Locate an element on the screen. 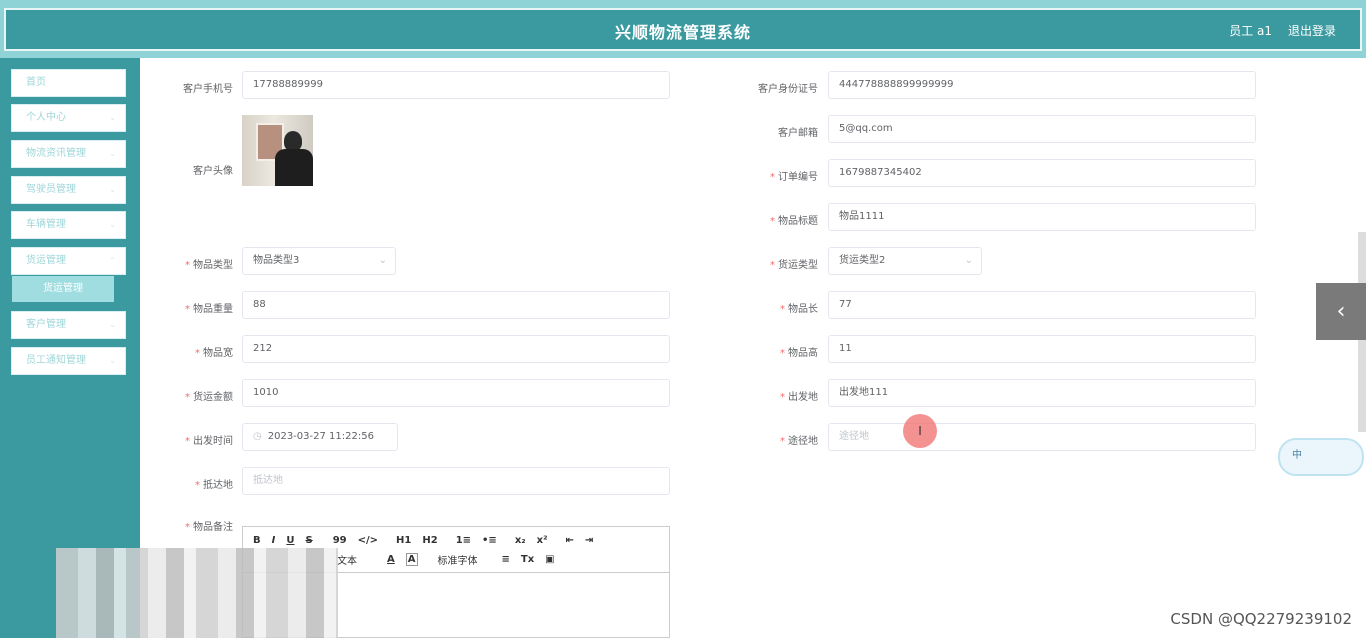  chevron-up-icon: ⌃ is located at coordinates (112, 260).